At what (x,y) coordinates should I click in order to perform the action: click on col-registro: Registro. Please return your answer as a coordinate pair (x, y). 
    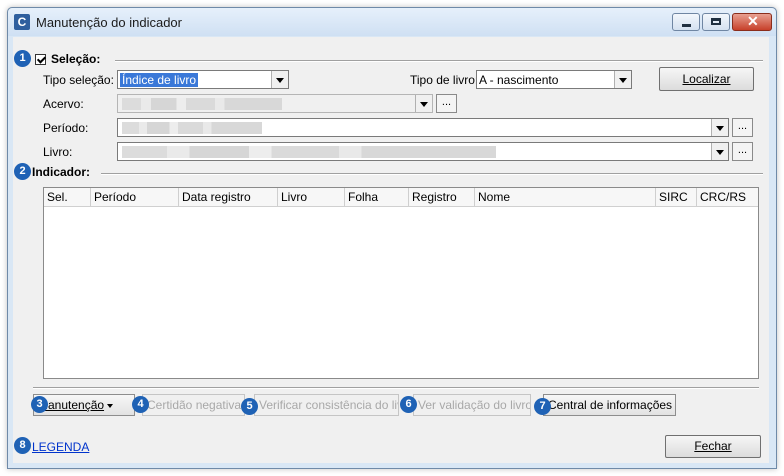
    Looking at the image, I should click on (442, 197).